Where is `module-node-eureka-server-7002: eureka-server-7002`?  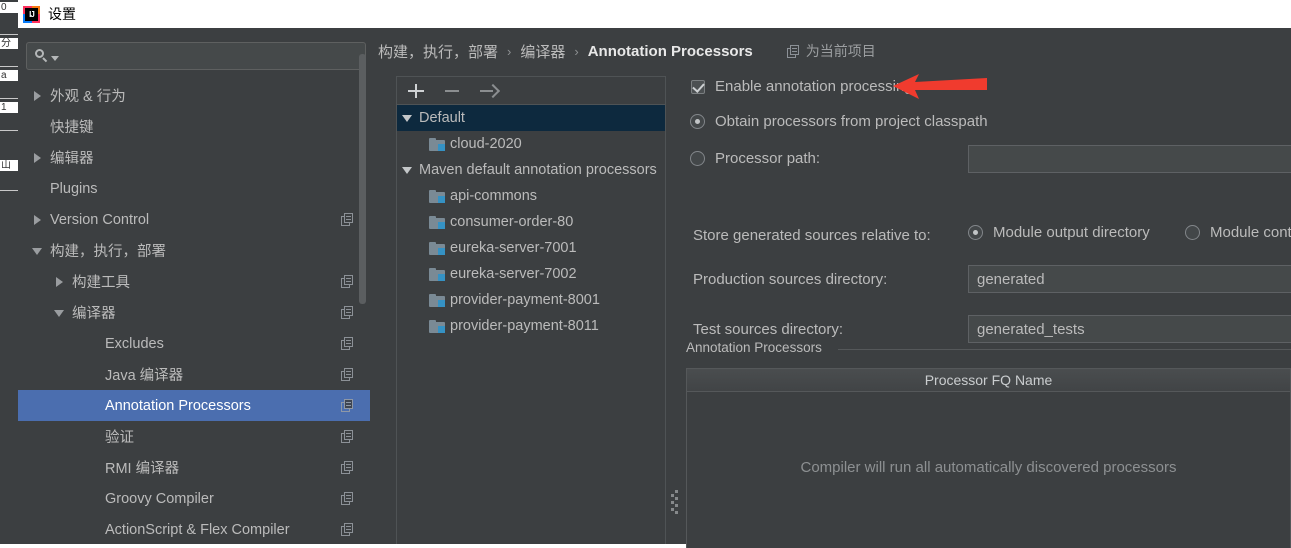 module-node-eureka-server-7002: eureka-server-7002 is located at coordinates (531, 274).